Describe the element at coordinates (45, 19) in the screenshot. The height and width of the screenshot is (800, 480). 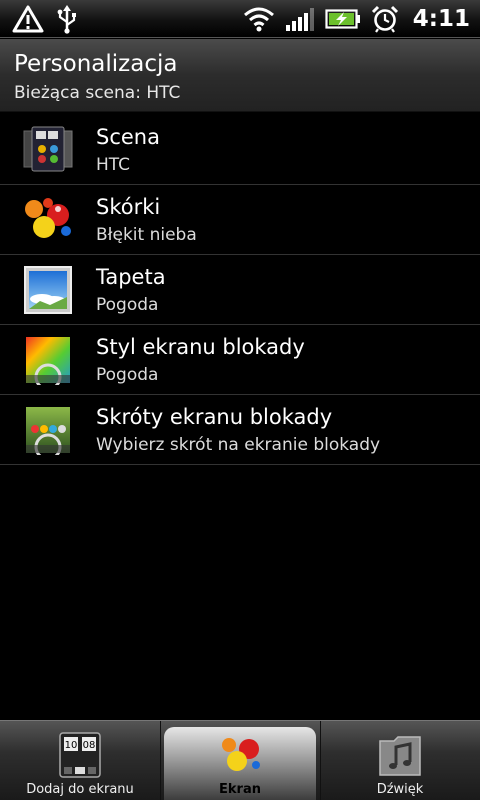
I see `status-left-icons` at that location.